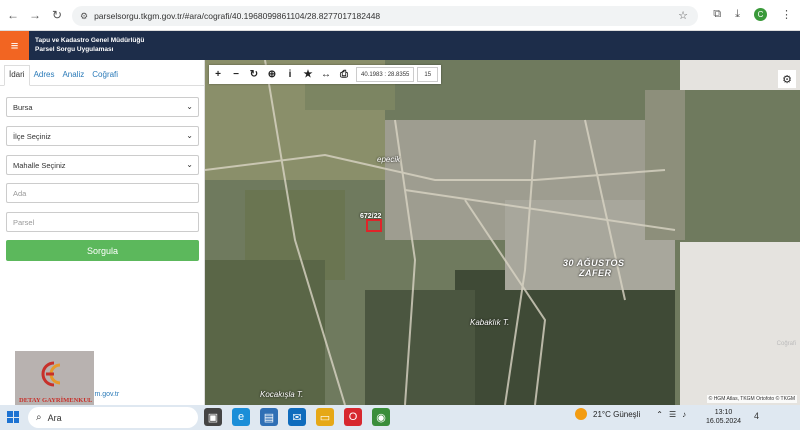  I want to click on file-explorer-icon: ▭, so click(325, 417).